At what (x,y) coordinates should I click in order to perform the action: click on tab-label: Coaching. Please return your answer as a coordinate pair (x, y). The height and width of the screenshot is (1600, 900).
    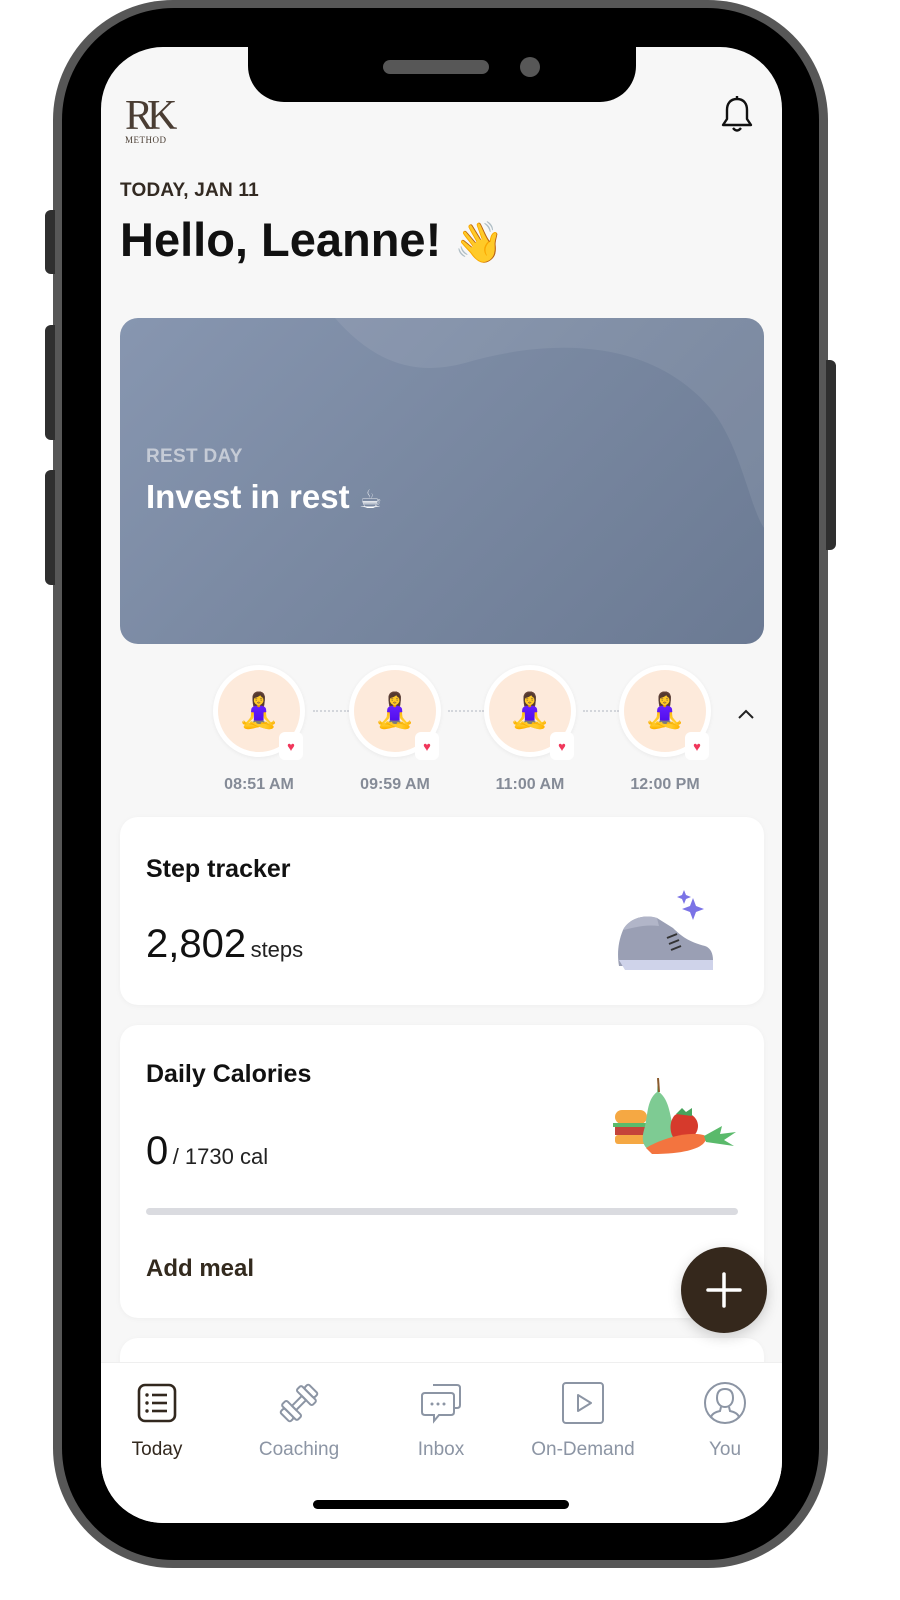
    Looking at the image, I should click on (299, 1449).